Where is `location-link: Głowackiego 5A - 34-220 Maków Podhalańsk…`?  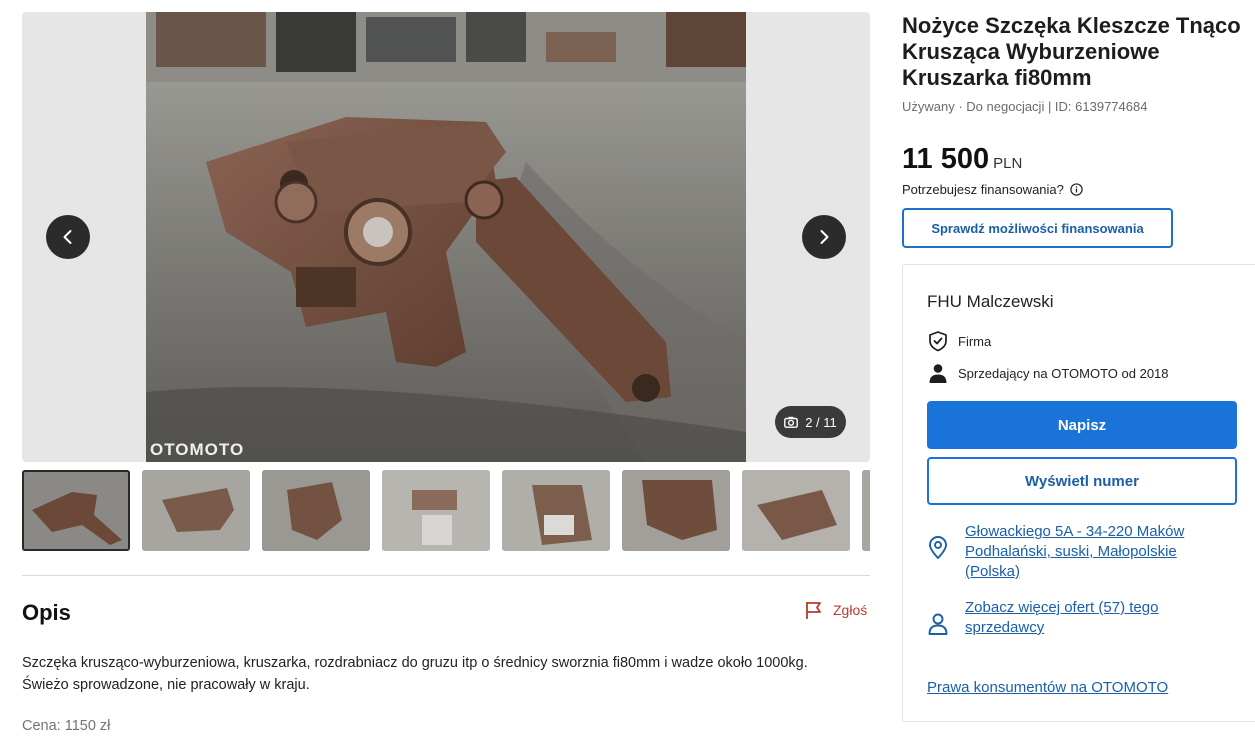 location-link: Głowackiego 5A - 34-220 Maków Podhalańsk… is located at coordinates (1090, 552).